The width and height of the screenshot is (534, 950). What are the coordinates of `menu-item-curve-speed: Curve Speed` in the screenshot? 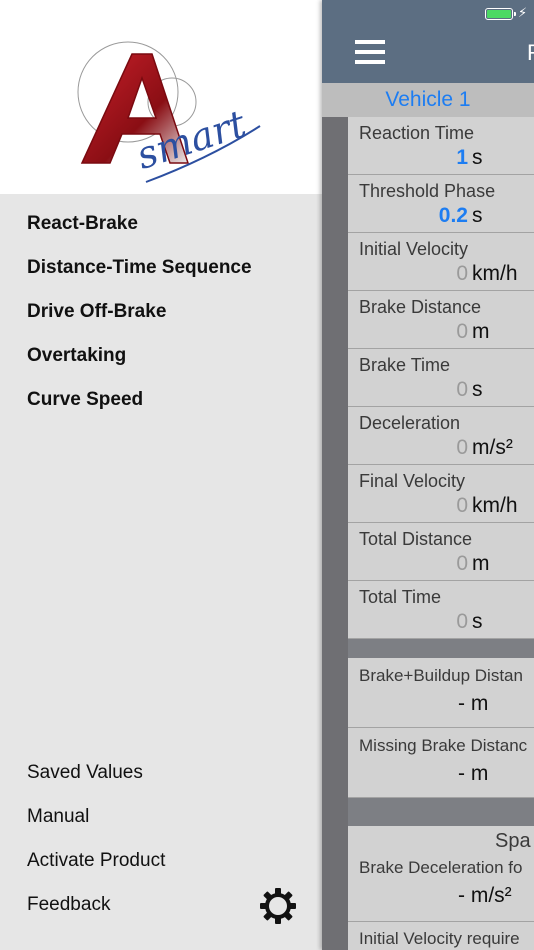 It's located at (139, 400).